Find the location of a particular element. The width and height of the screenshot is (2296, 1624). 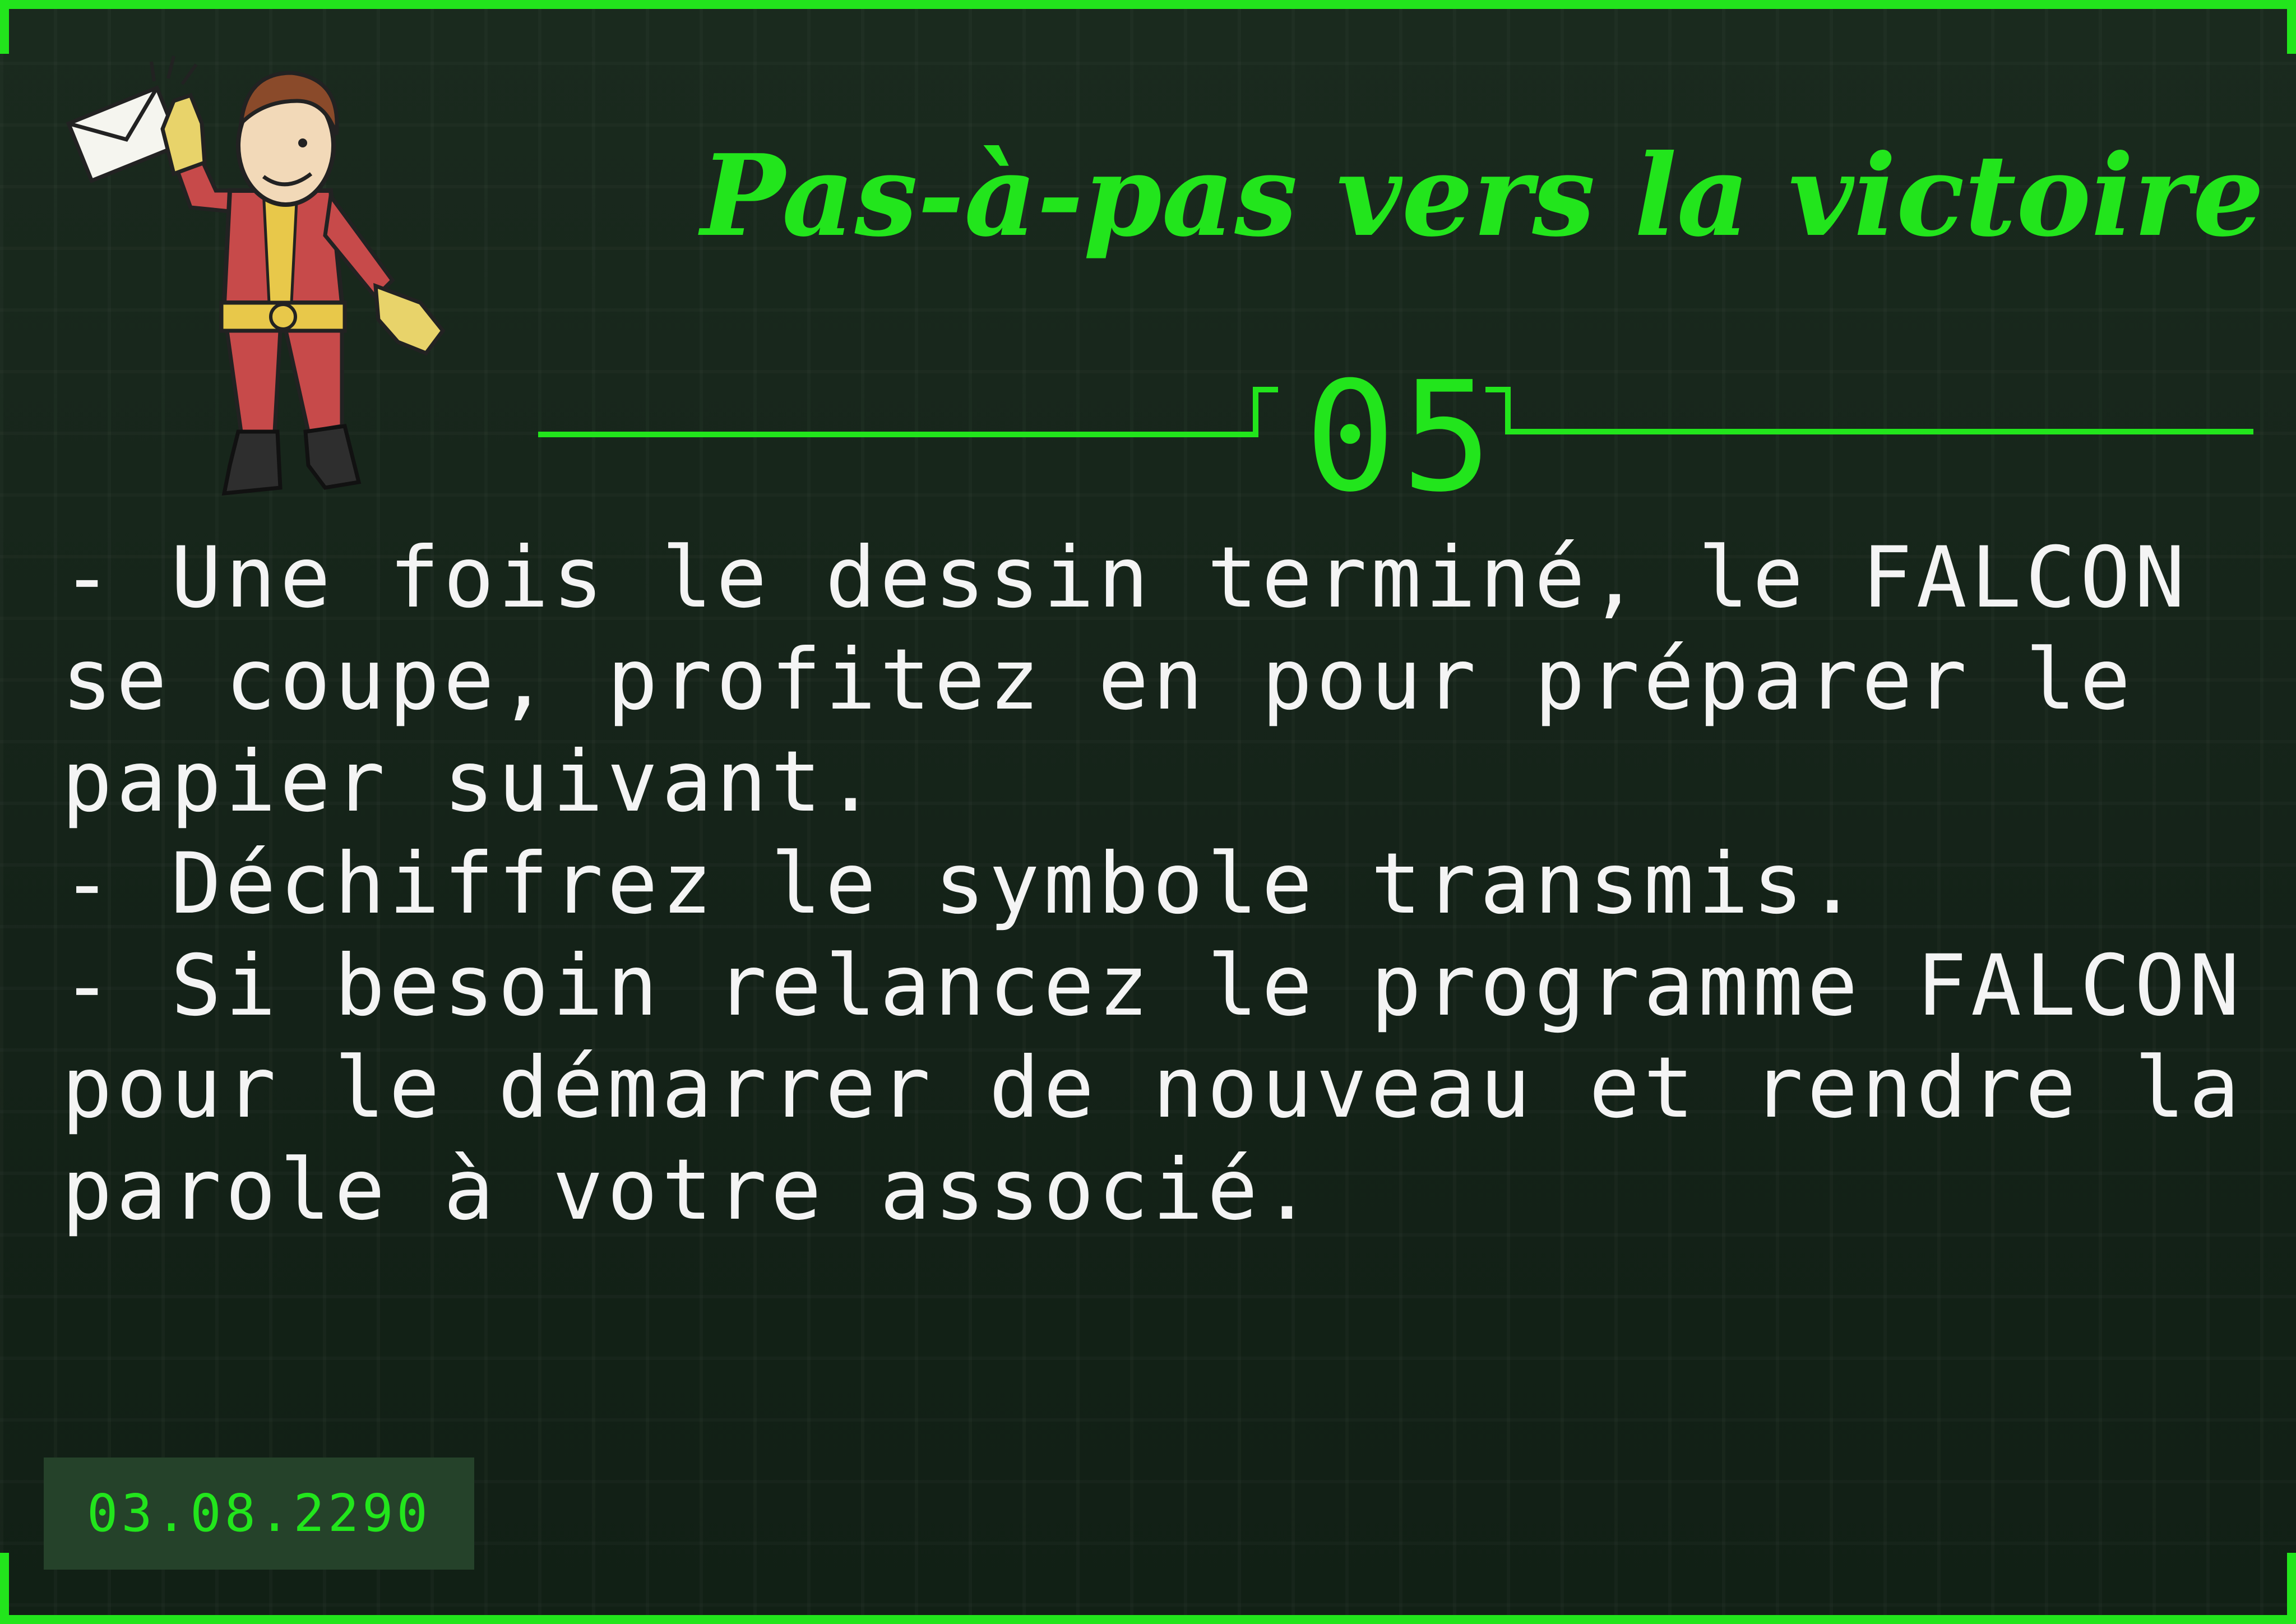

frame-bottom-border is located at coordinates (1148, 1620).